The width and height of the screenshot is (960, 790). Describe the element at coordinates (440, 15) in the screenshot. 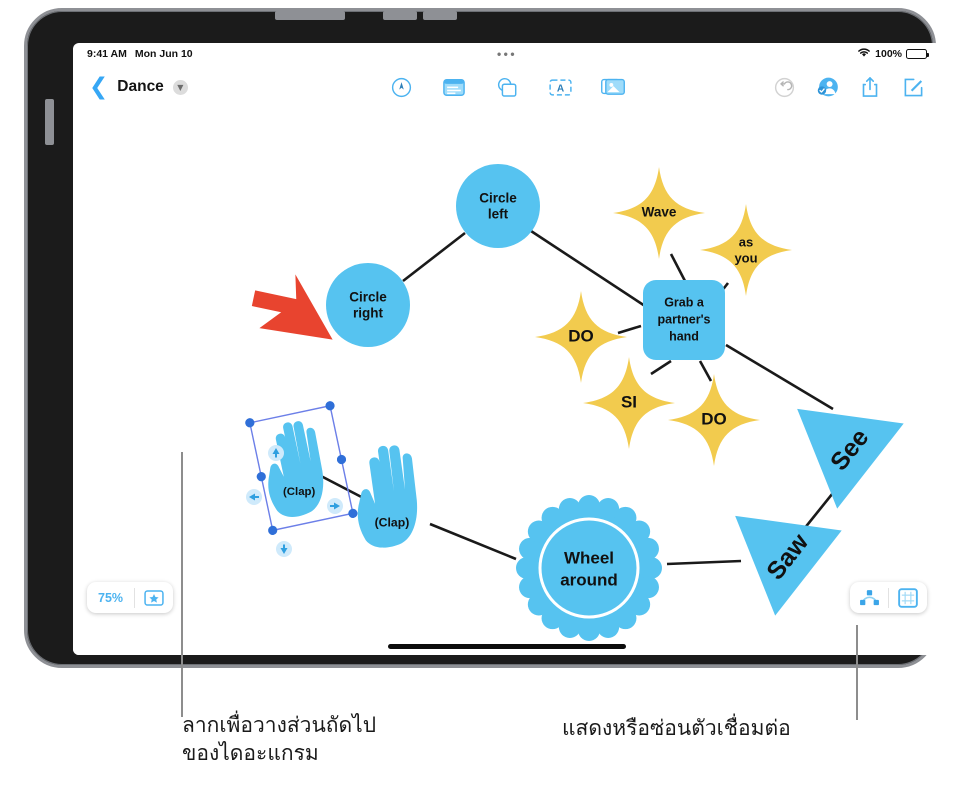

I see `volume-down-button` at that location.